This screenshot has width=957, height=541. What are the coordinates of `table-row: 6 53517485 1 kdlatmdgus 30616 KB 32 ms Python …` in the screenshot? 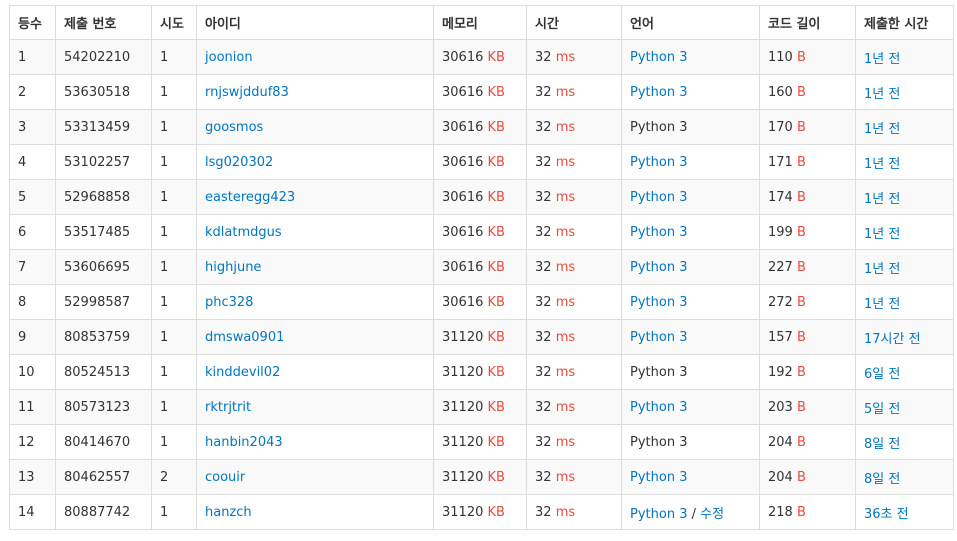 It's located at (481, 232).